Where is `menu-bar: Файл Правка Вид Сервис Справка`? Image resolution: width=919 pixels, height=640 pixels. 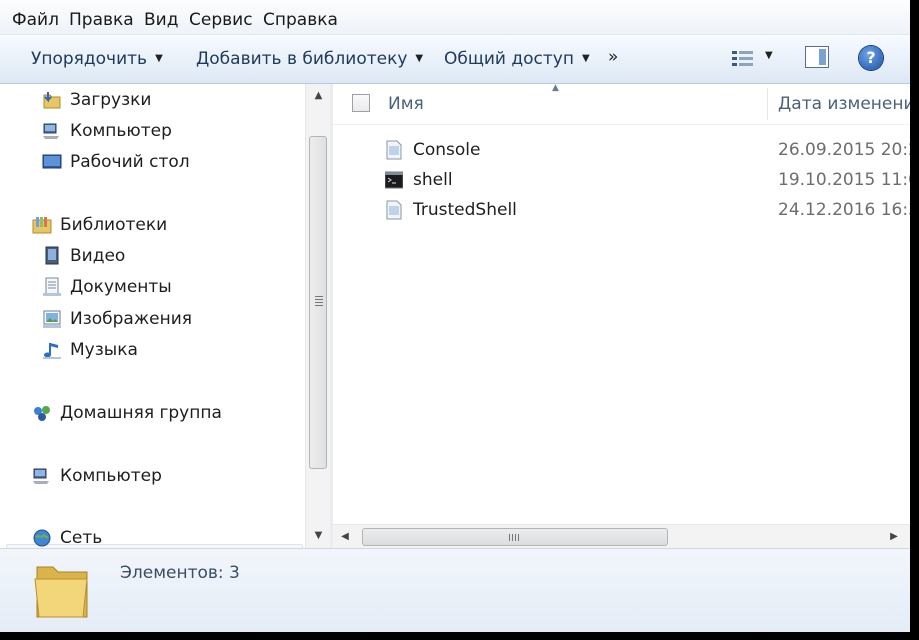 menu-bar: Файл Правка Вид Сервис Справка is located at coordinates (455, 17).